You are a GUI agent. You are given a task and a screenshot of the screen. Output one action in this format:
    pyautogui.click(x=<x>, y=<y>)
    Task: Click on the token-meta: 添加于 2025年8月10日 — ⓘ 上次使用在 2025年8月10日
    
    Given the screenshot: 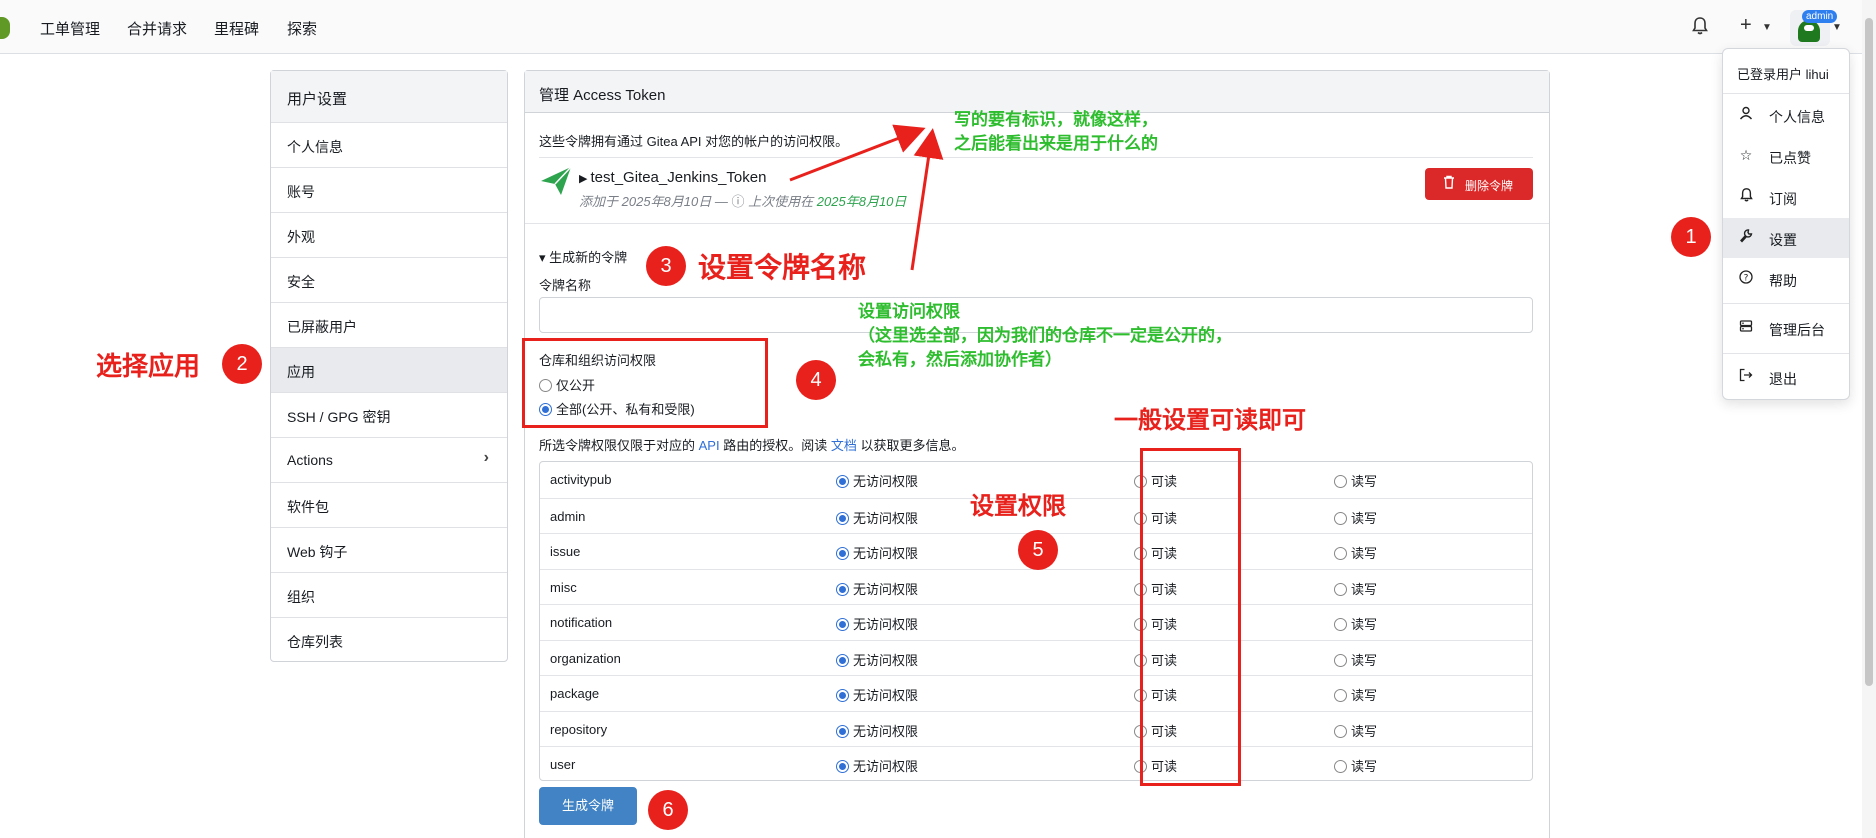 What is the action you would take?
    pyautogui.click(x=743, y=201)
    